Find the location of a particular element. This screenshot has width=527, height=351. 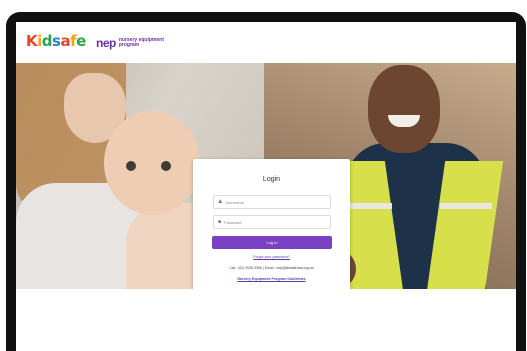

username-field: ♟ is located at coordinates (272, 202).